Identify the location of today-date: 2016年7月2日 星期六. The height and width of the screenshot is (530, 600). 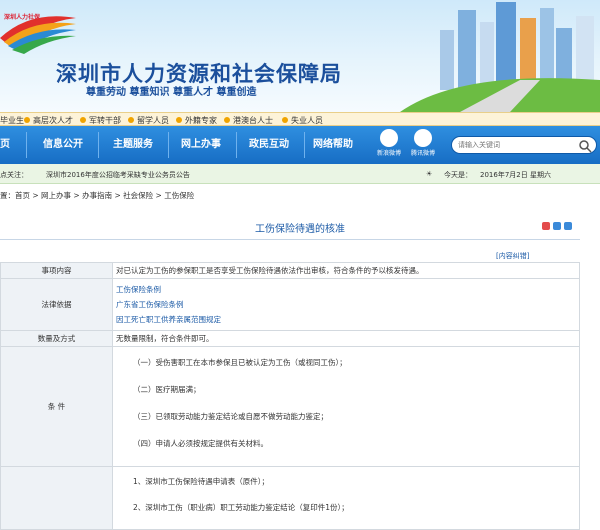
(515, 175).